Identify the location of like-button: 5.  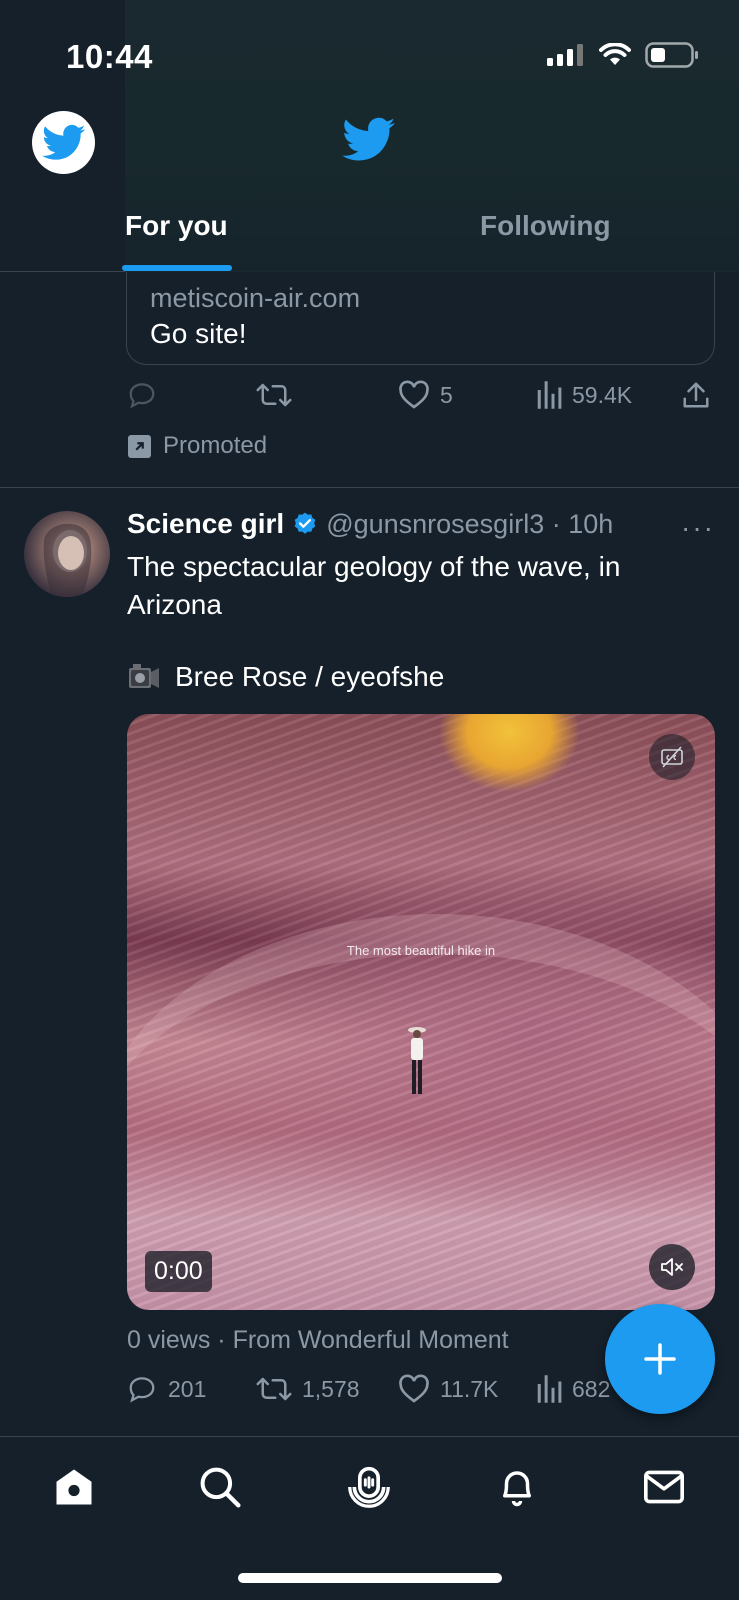
(425, 395).